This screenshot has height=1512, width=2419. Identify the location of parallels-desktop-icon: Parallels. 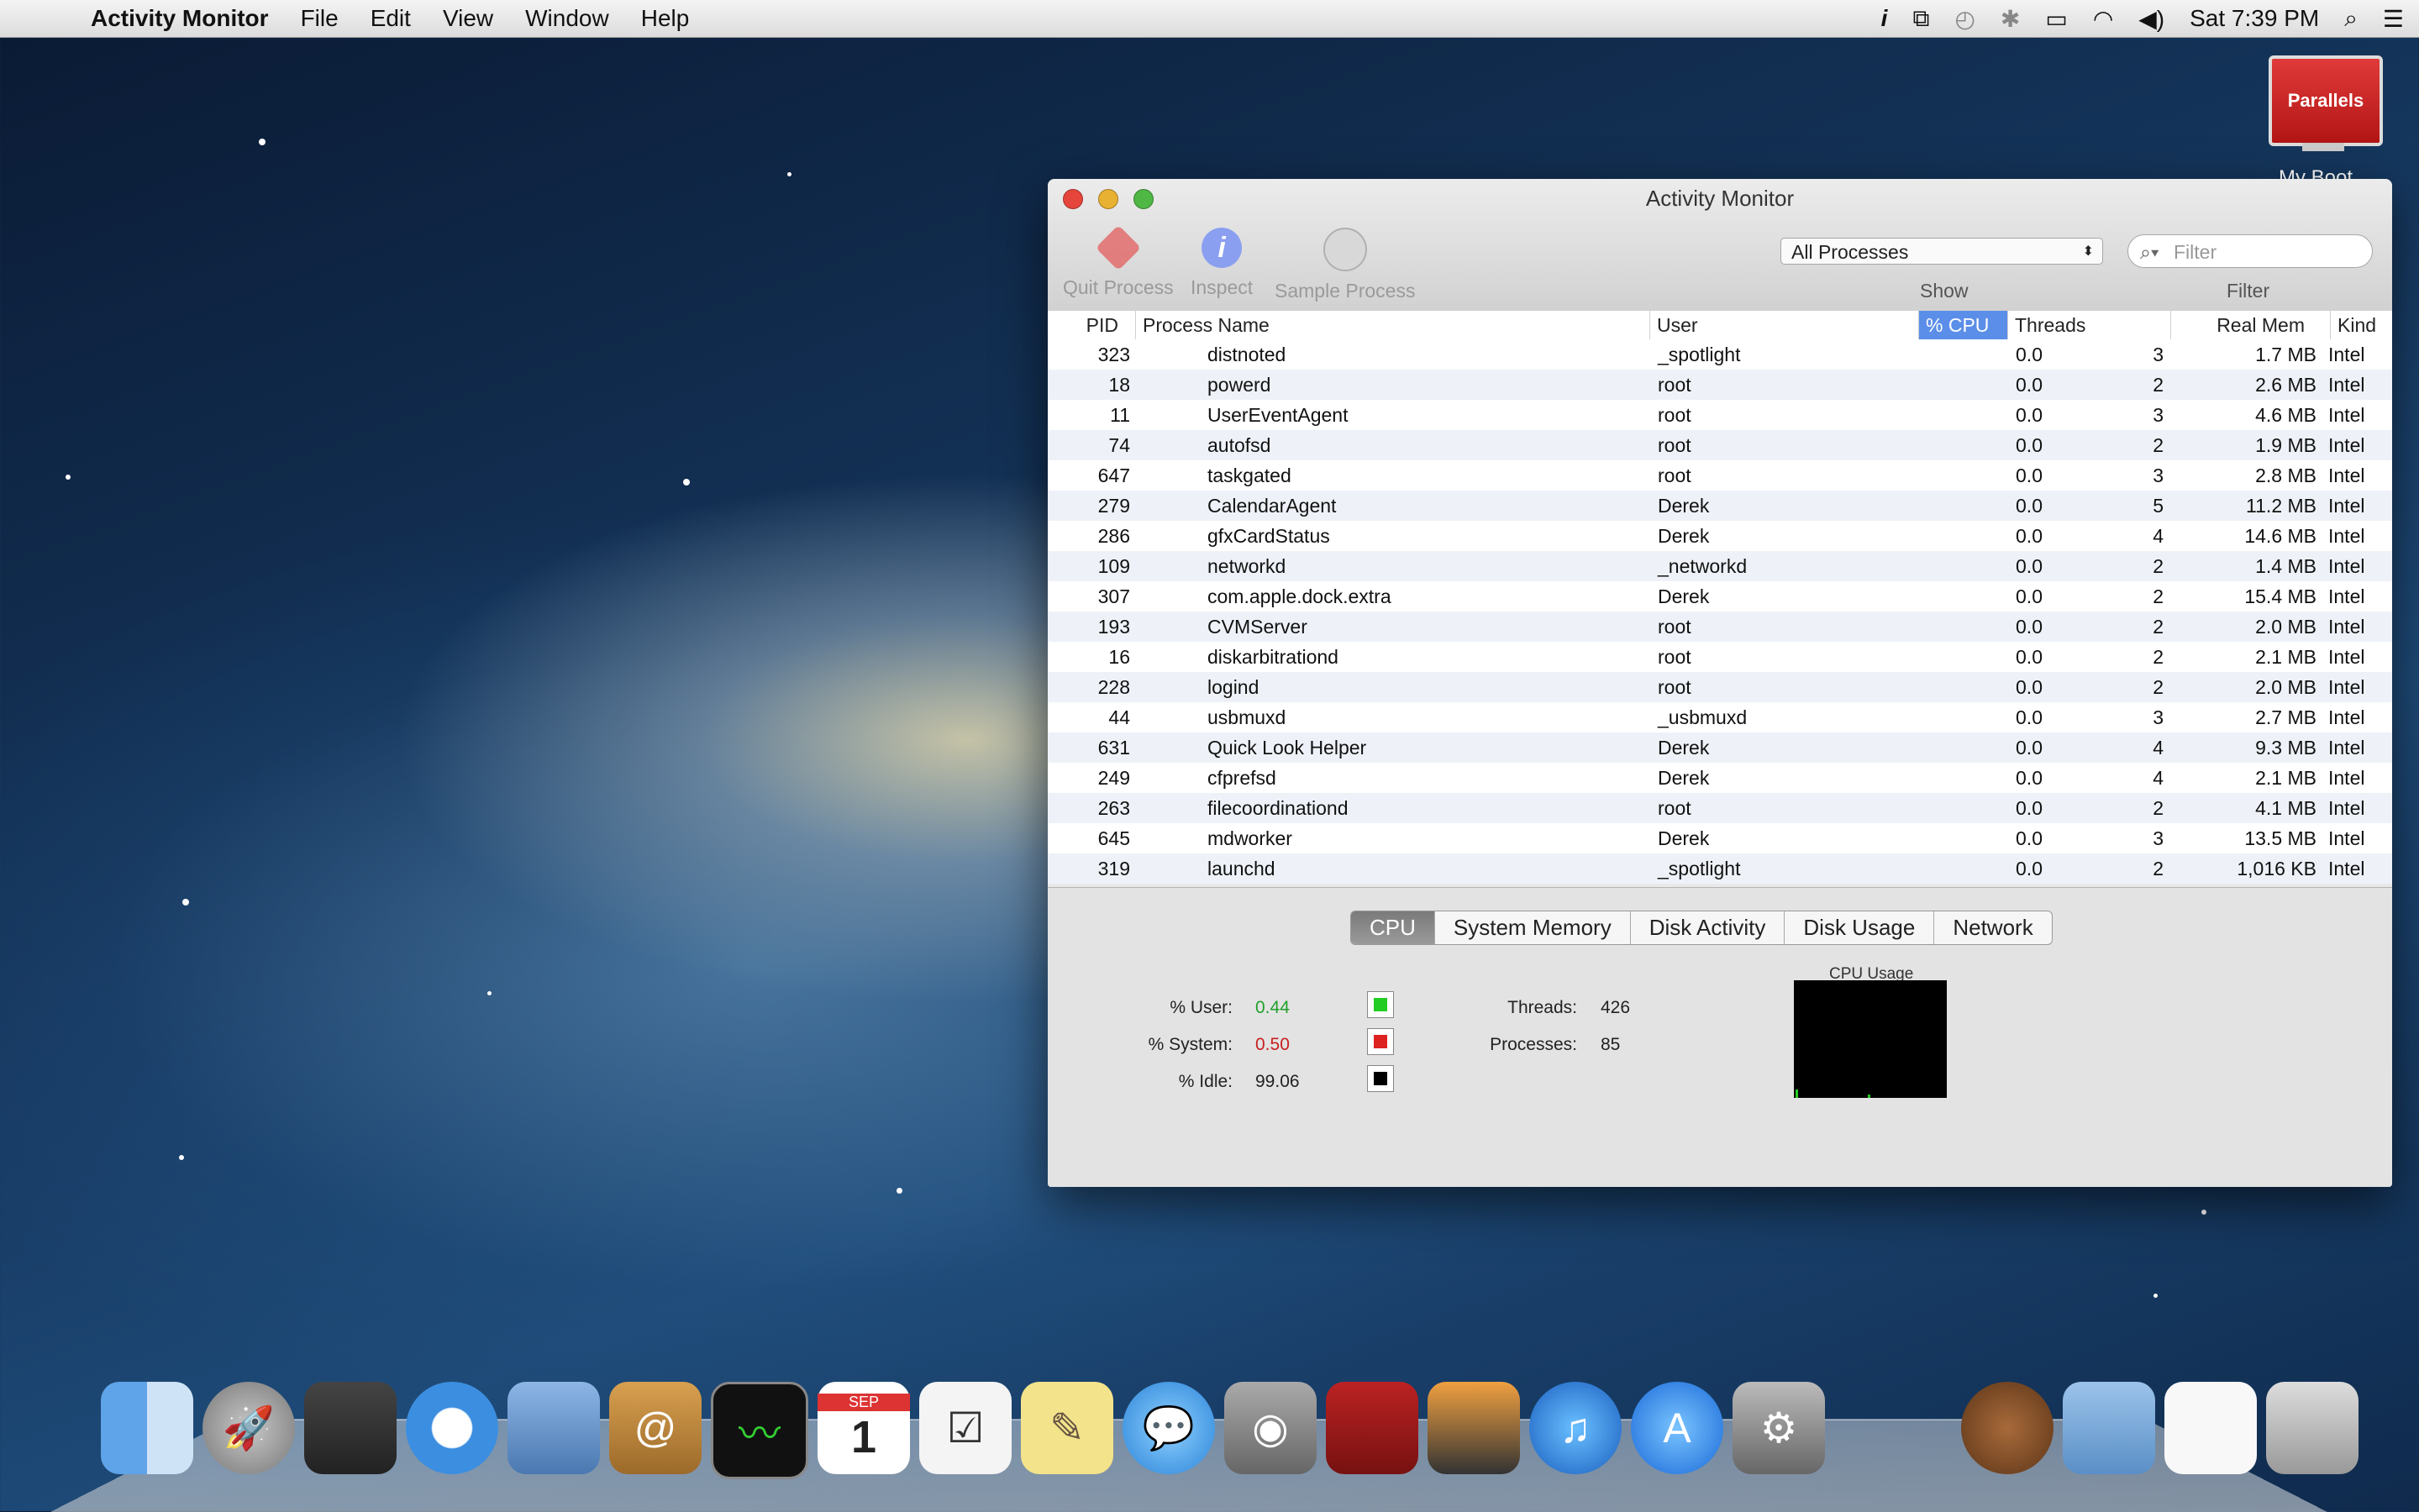
(2326, 100).